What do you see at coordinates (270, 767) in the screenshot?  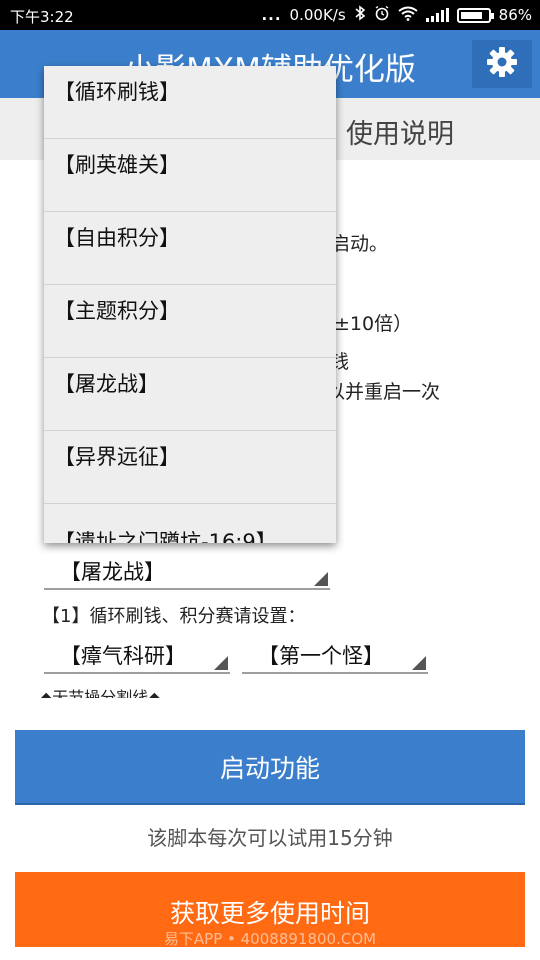 I see `start-function-button: 启动功能` at bounding box center [270, 767].